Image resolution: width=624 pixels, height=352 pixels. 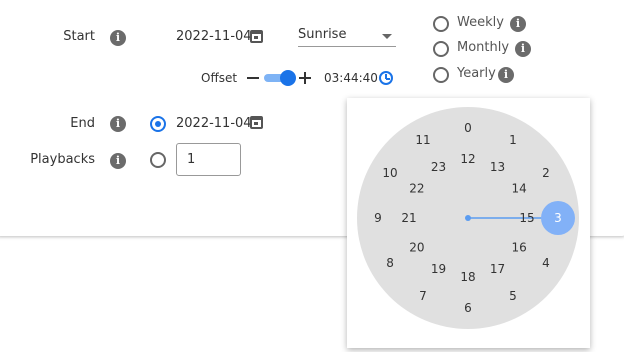 I want to click on inner-hour-12: 12, so click(x=467, y=159).